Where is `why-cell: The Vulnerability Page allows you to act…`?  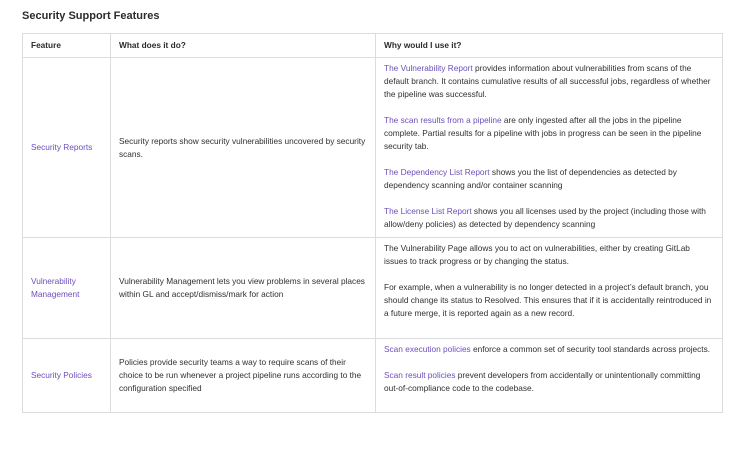
why-cell: The Vulnerability Page allows you to act… is located at coordinates (549, 288).